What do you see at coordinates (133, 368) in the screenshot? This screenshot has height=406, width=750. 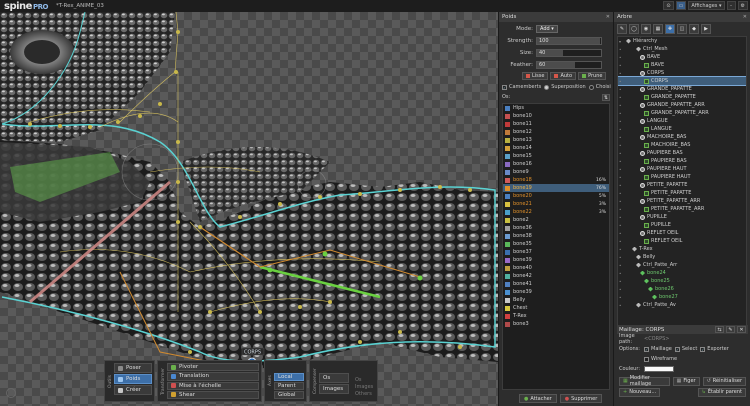 I see `poser-tool-button: Poser` at bounding box center [133, 368].